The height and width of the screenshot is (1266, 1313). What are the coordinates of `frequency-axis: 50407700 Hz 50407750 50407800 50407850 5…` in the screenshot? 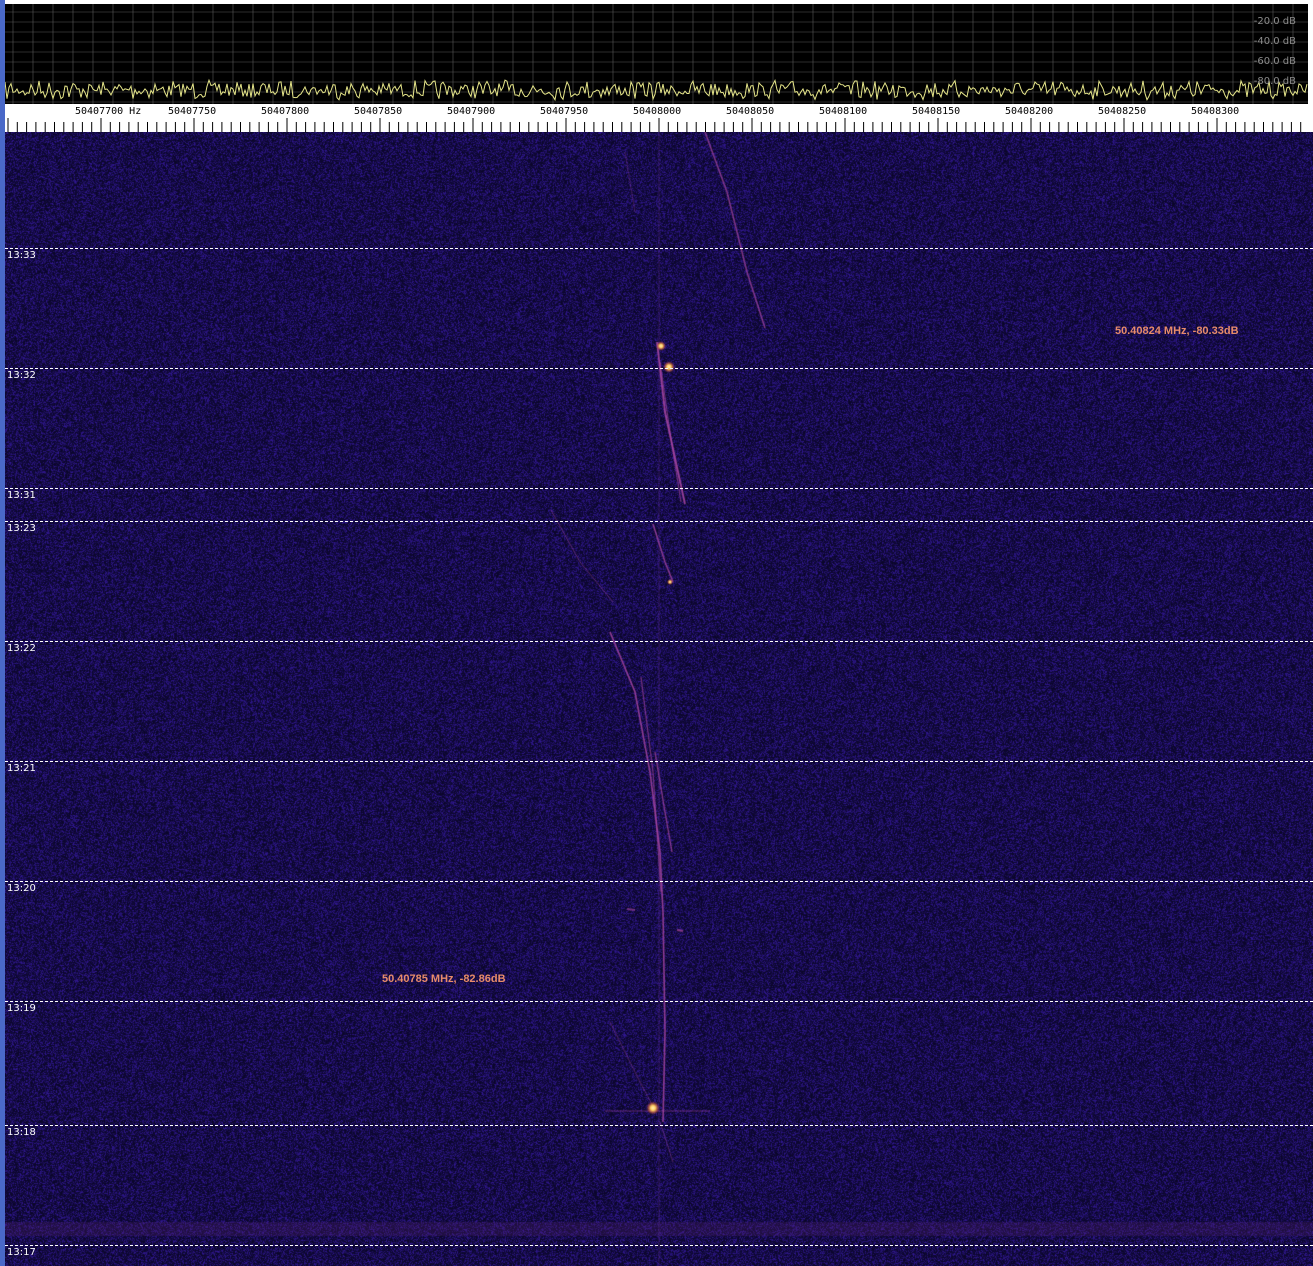 It's located at (656, 118).